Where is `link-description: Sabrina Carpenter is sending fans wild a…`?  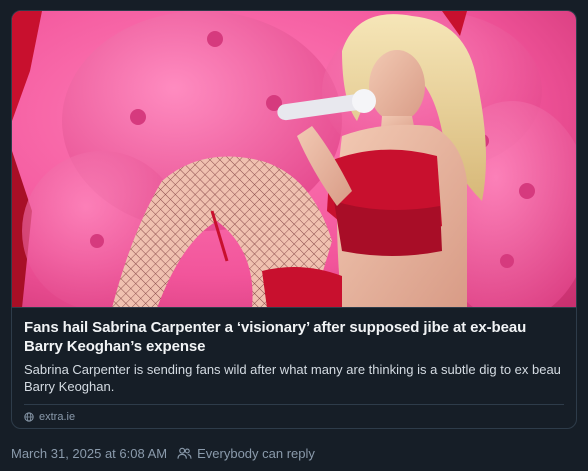
link-description: Sabrina Carpenter is sending fans wild a… is located at coordinates (292, 378).